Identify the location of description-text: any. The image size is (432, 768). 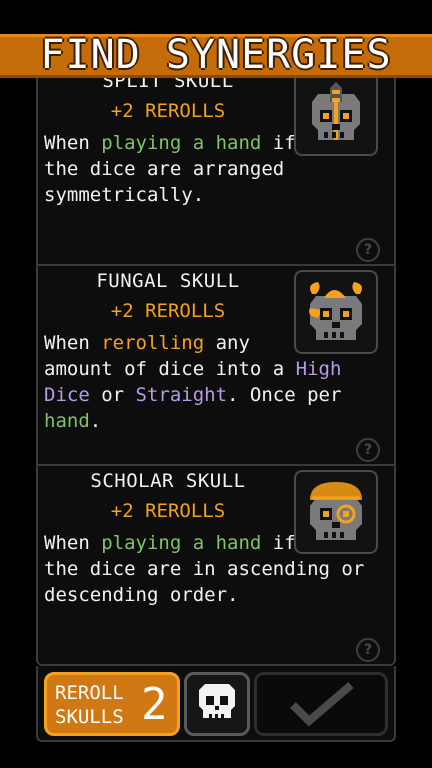
(227, 343).